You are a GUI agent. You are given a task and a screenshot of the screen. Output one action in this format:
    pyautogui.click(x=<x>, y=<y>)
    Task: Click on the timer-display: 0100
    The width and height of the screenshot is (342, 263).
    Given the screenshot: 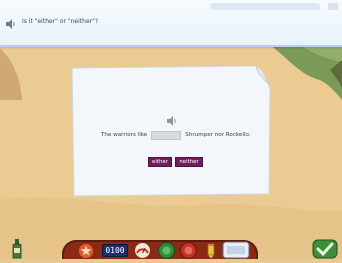 What is the action you would take?
    pyautogui.click(x=115, y=250)
    